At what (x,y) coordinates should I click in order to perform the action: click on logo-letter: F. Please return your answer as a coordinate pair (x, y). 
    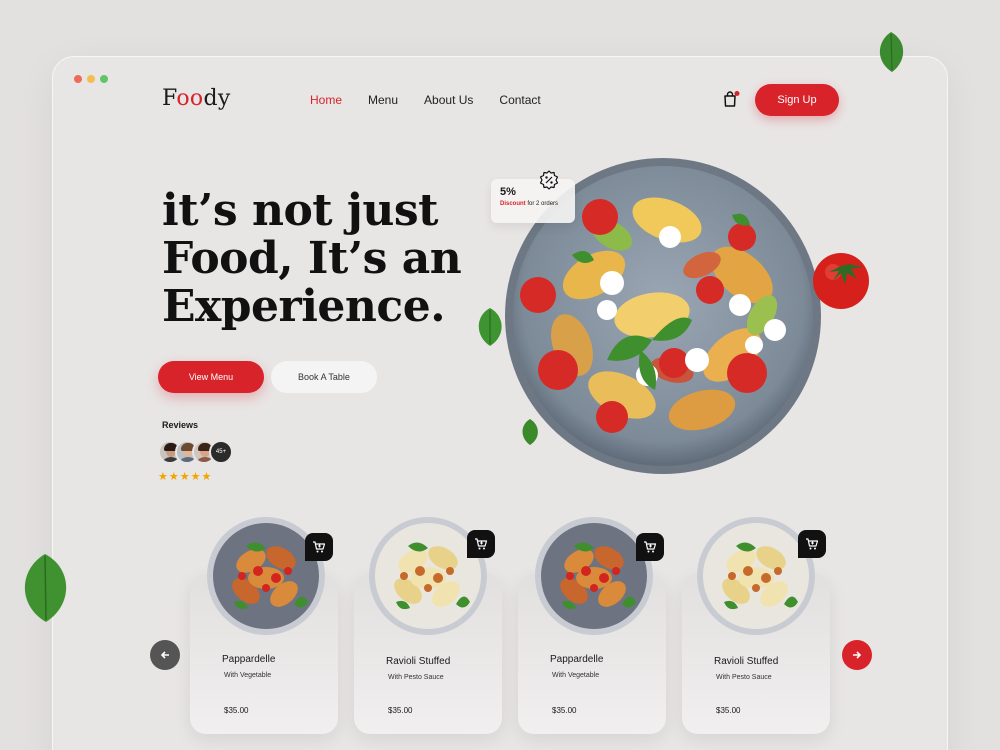
    Looking at the image, I should click on (169, 98).